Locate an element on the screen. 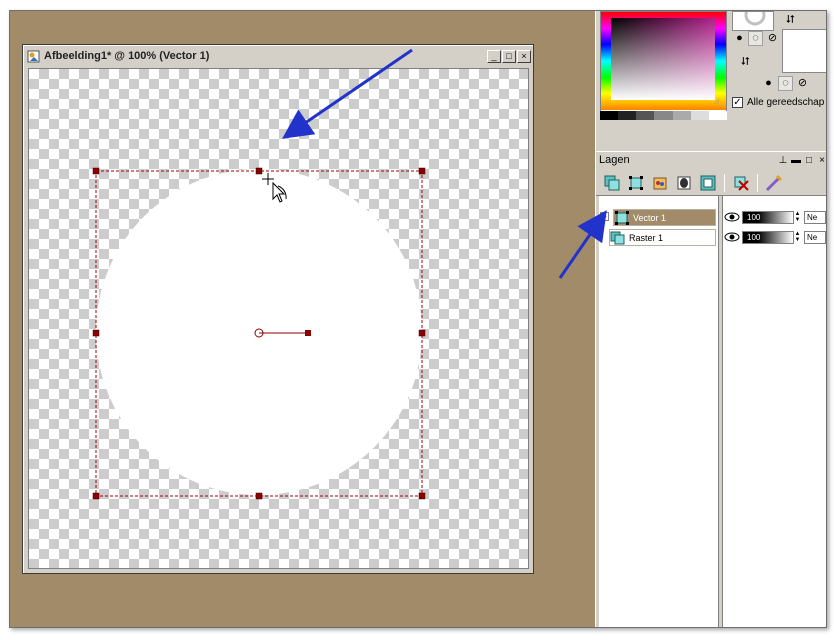 The image size is (836, 640). foreground-swatch is located at coordinates (753, 21).